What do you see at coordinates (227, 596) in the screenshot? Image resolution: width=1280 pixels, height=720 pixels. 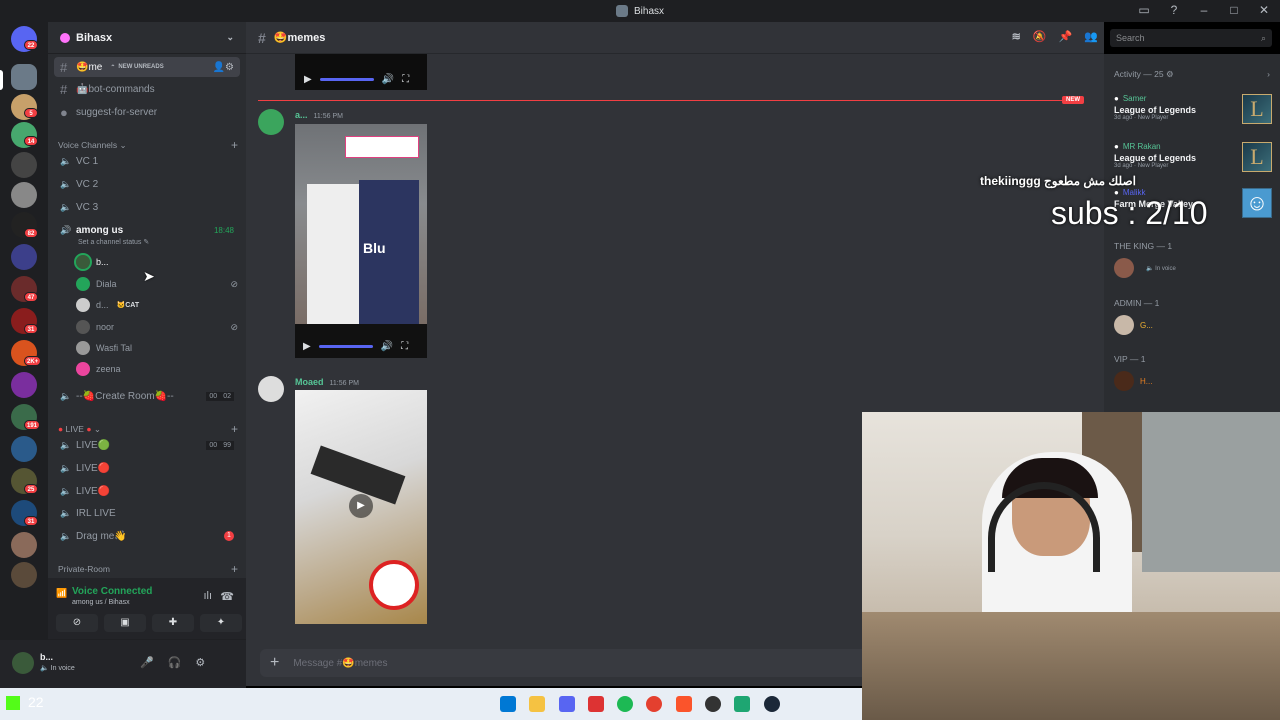 I see `disconnect-icon: ☎` at bounding box center [227, 596].